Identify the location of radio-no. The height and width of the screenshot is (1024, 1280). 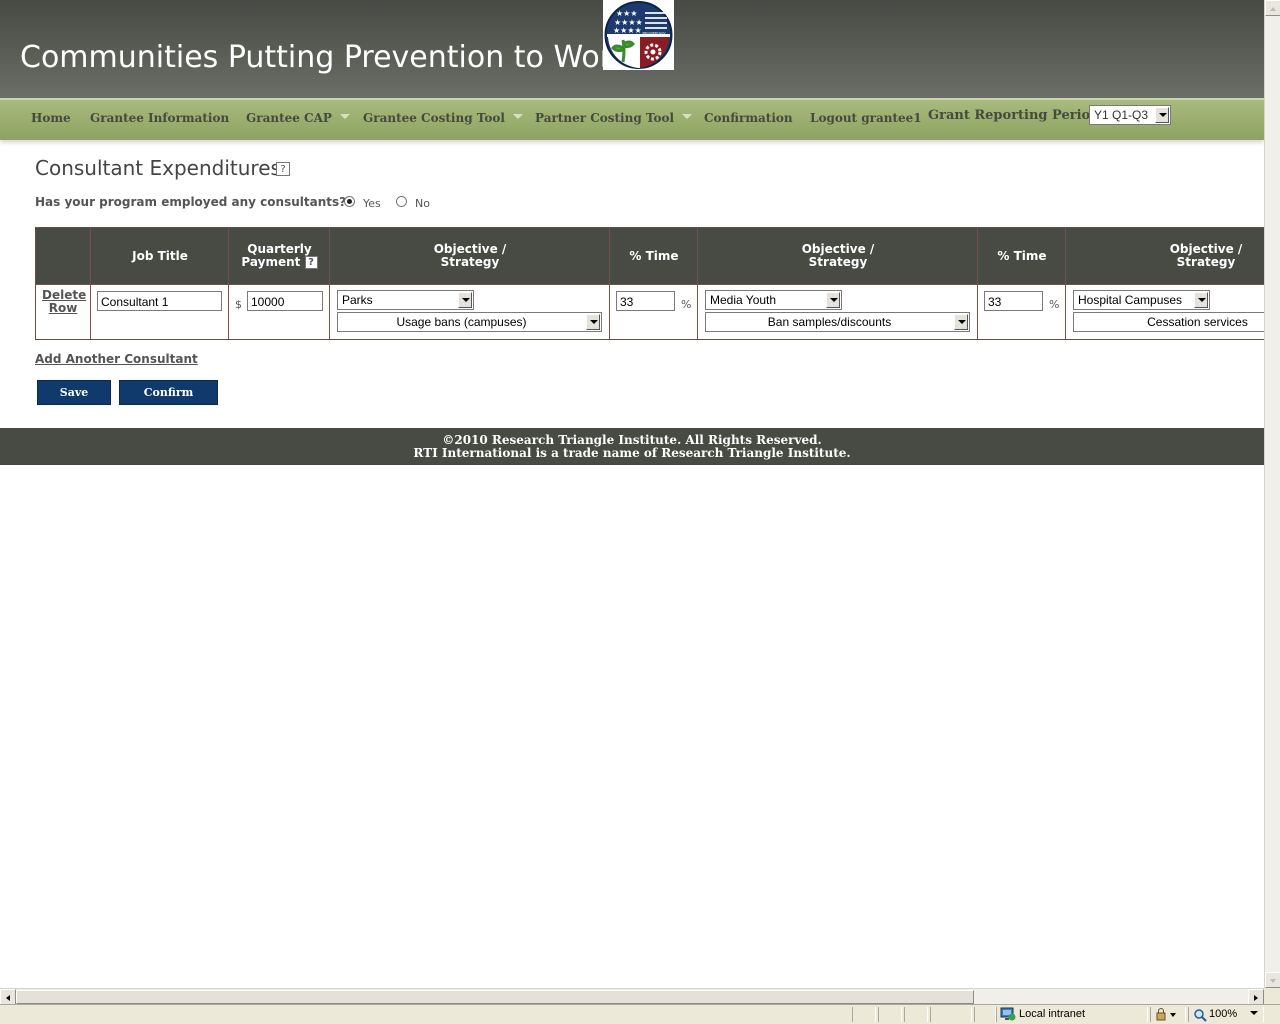
(401, 201).